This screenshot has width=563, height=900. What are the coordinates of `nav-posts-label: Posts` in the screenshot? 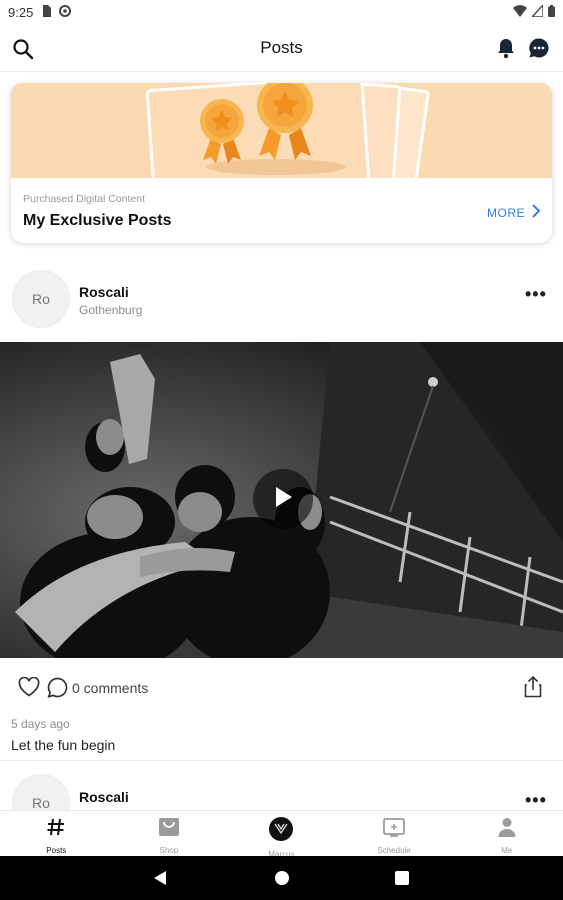 It's located at (56, 850).